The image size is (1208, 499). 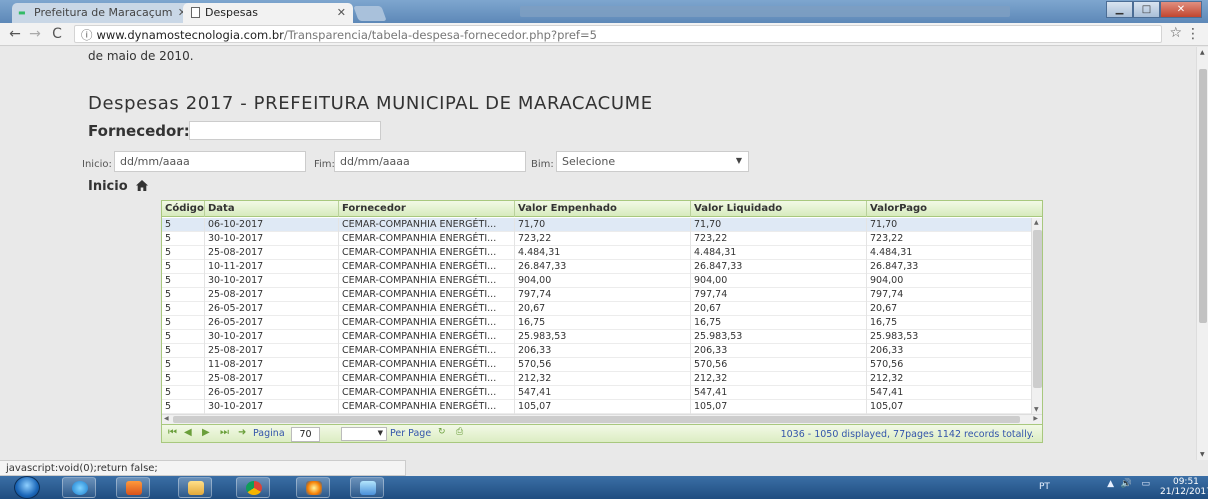 I want to click on tab-despesas: Despesas ✕, so click(x=268, y=13).